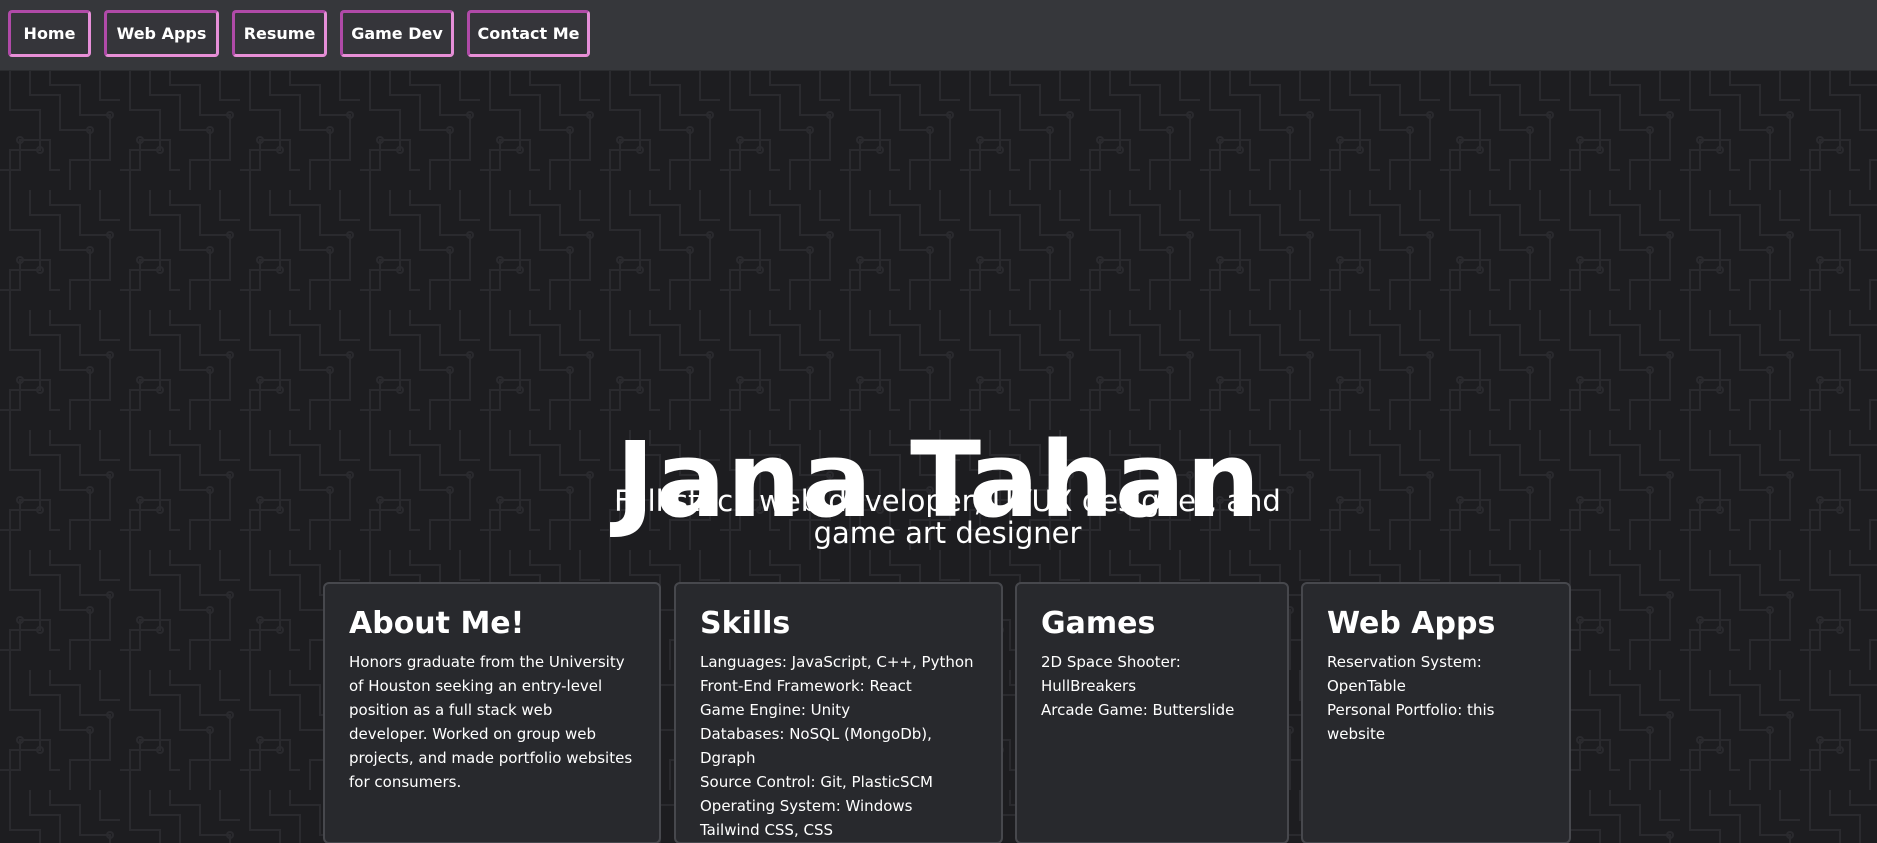 This screenshot has width=1877, height=843. Describe the element at coordinates (745, 623) in the screenshot. I see `skills-card-title: Skills` at that location.